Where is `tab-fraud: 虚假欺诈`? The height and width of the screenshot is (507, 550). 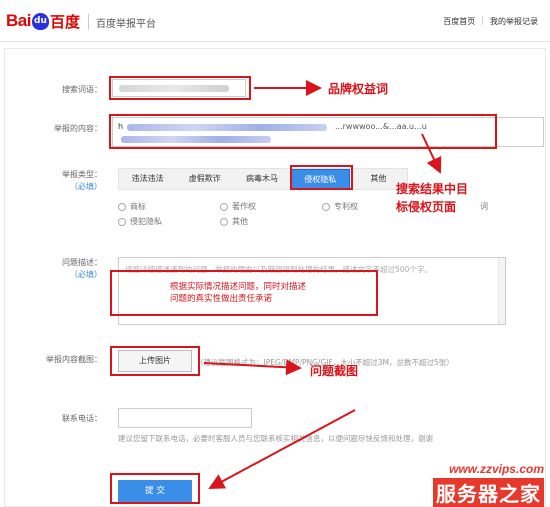 tab-fraud: 虚假欺诈 is located at coordinates (204, 179).